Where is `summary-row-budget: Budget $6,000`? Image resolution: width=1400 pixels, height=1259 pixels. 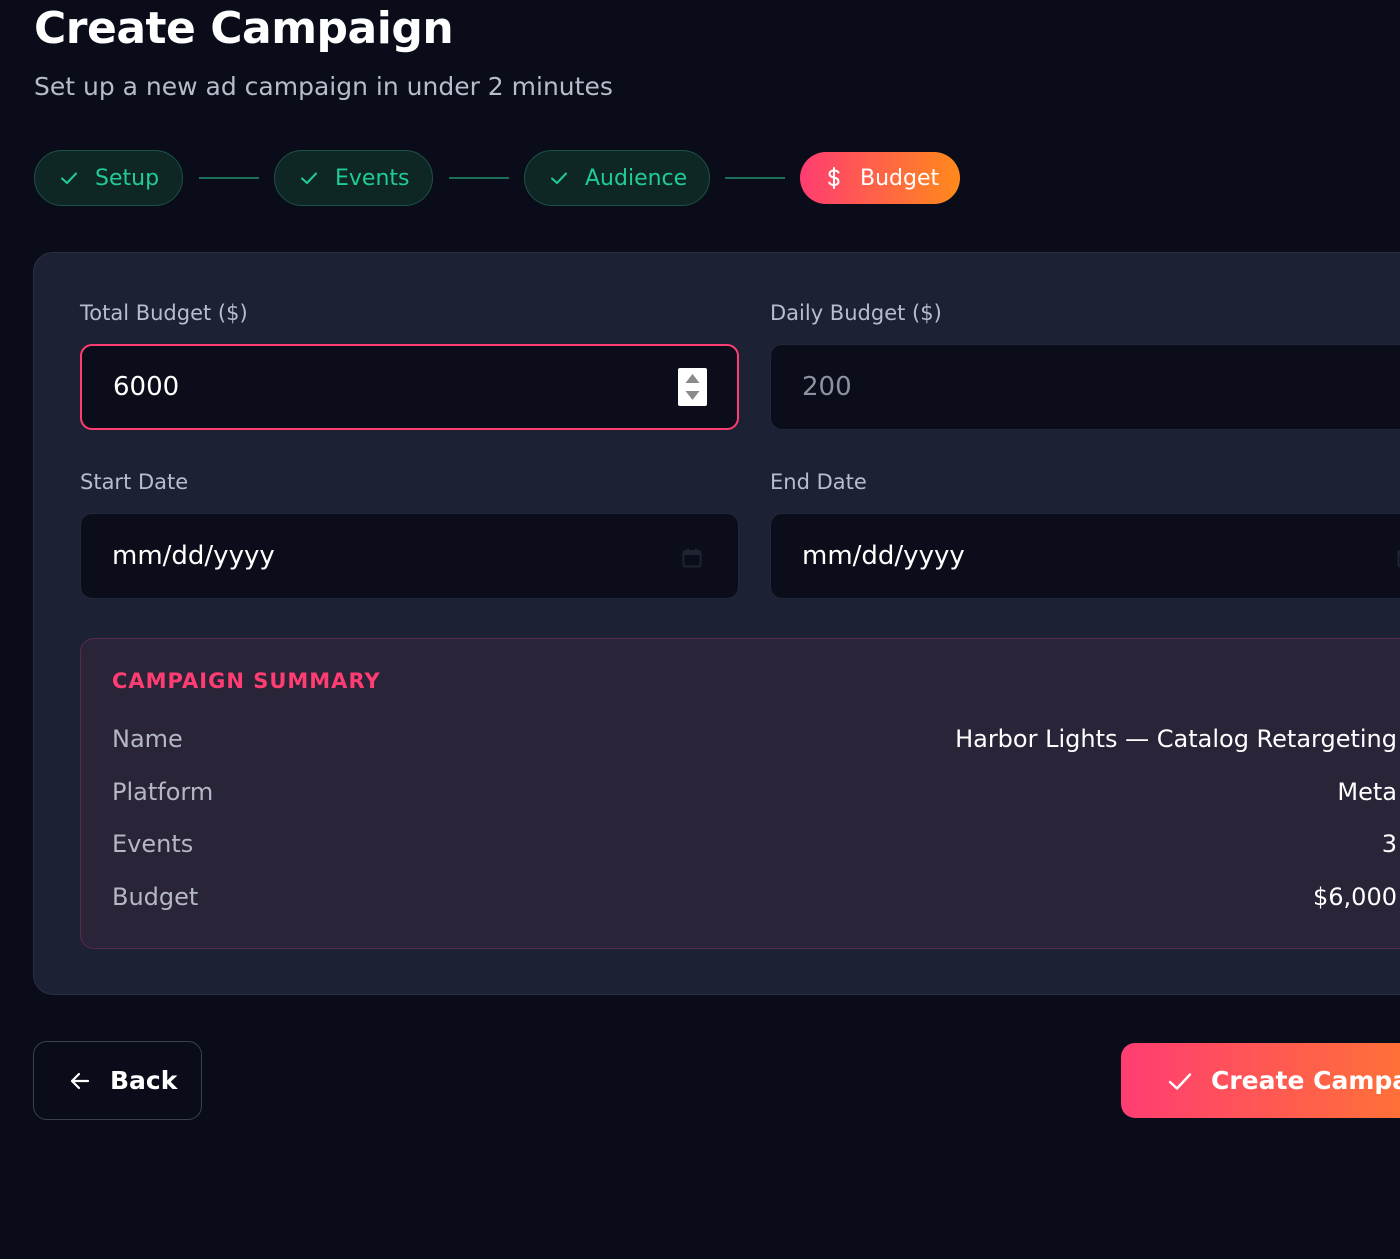 summary-row-budget: Budget $6,000 is located at coordinates (754, 901).